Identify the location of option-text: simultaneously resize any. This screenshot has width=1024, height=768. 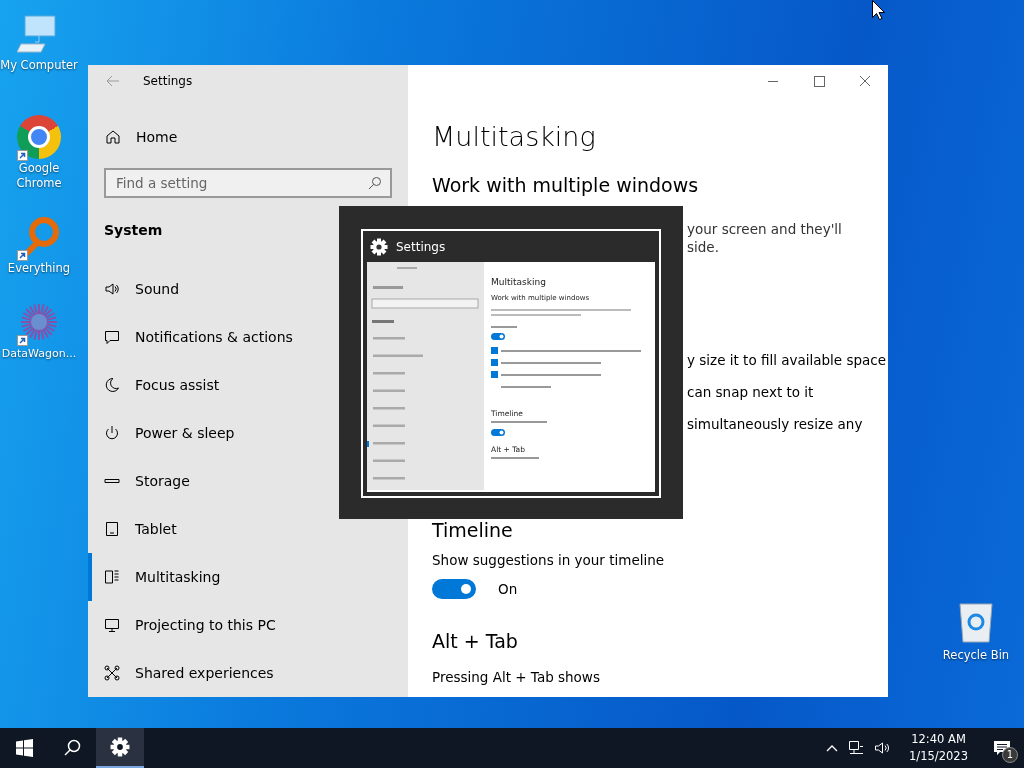
(775, 424).